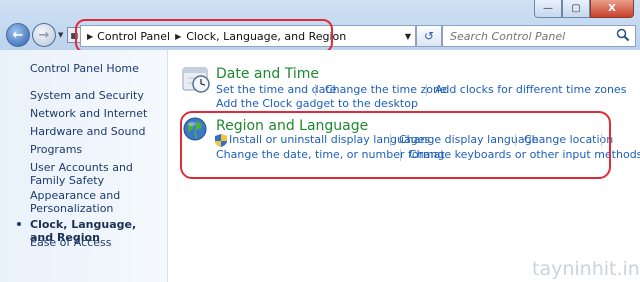  Describe the element at coordinates (96, 149) in the screenshot. I see `sidebar-item-programs: Programs` at that location.